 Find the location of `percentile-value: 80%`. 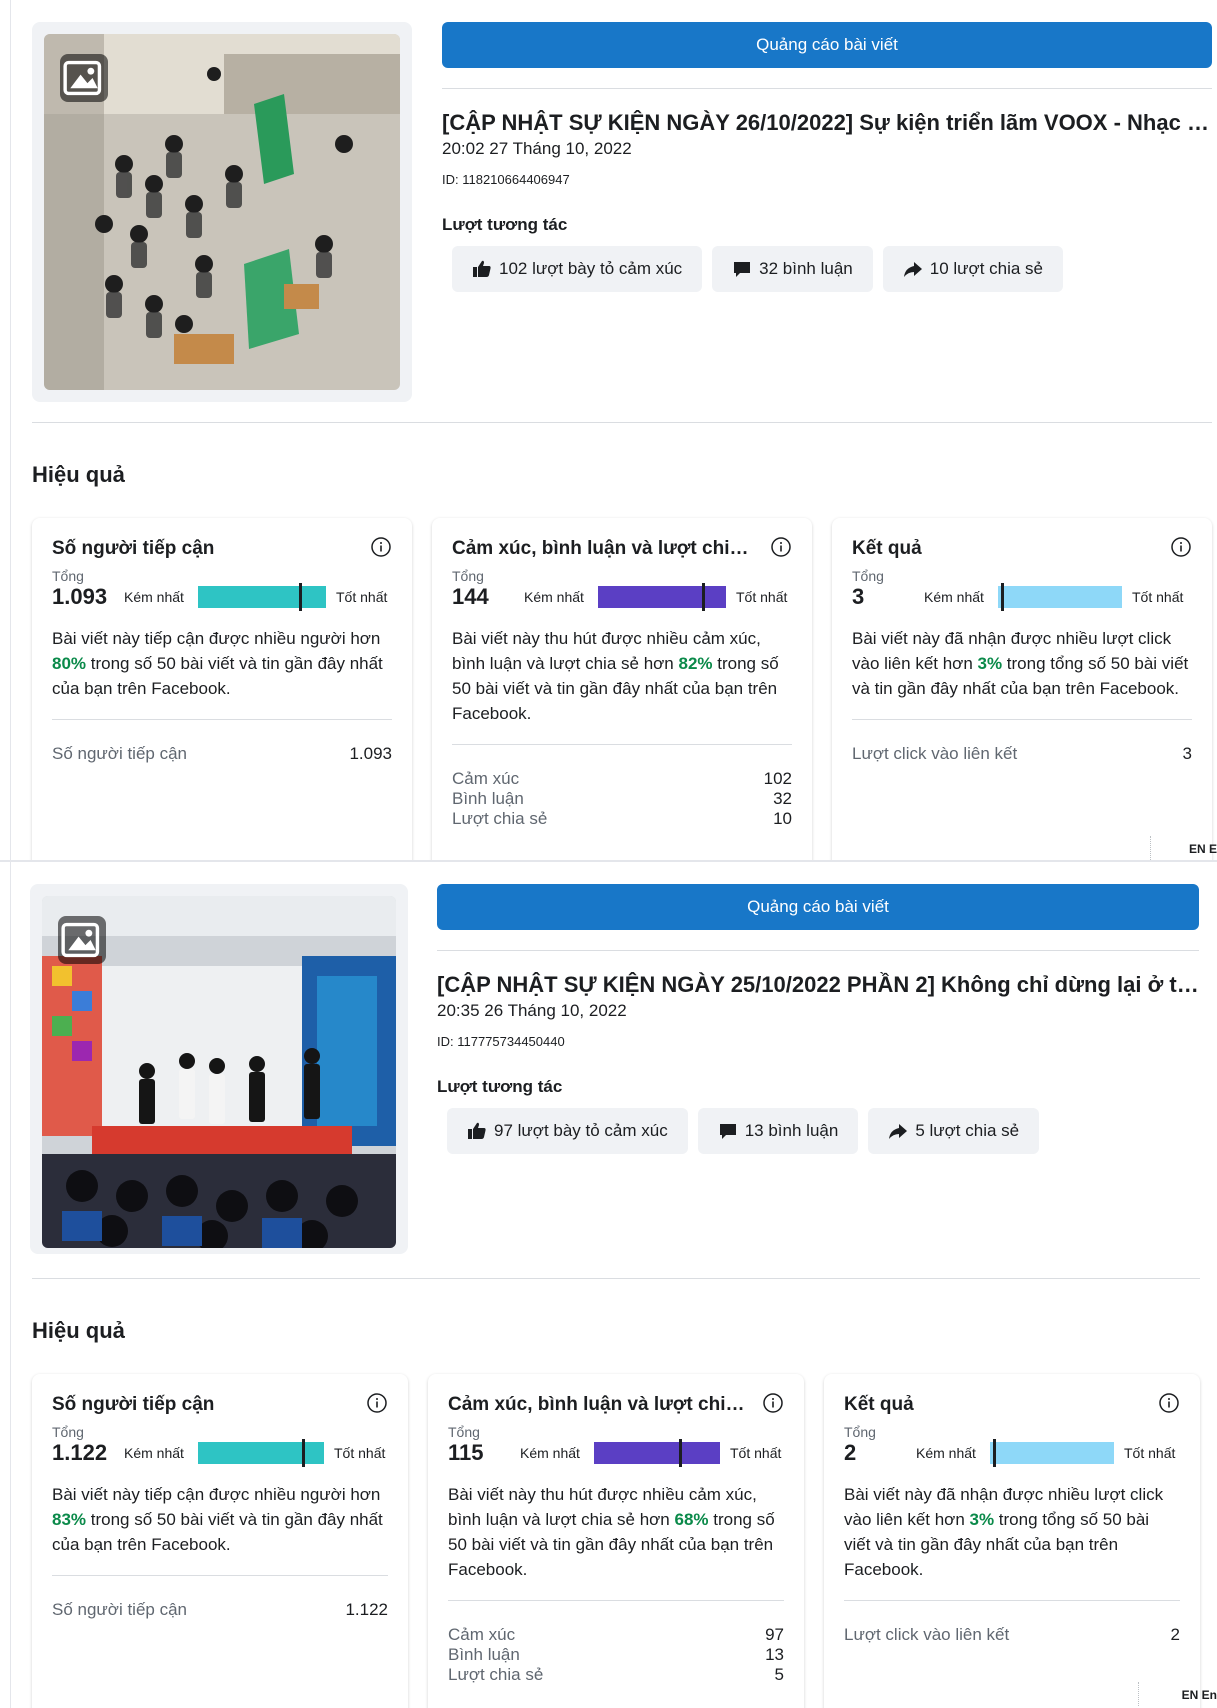

percentile-value: 80% is located at coordinates (69, 663).